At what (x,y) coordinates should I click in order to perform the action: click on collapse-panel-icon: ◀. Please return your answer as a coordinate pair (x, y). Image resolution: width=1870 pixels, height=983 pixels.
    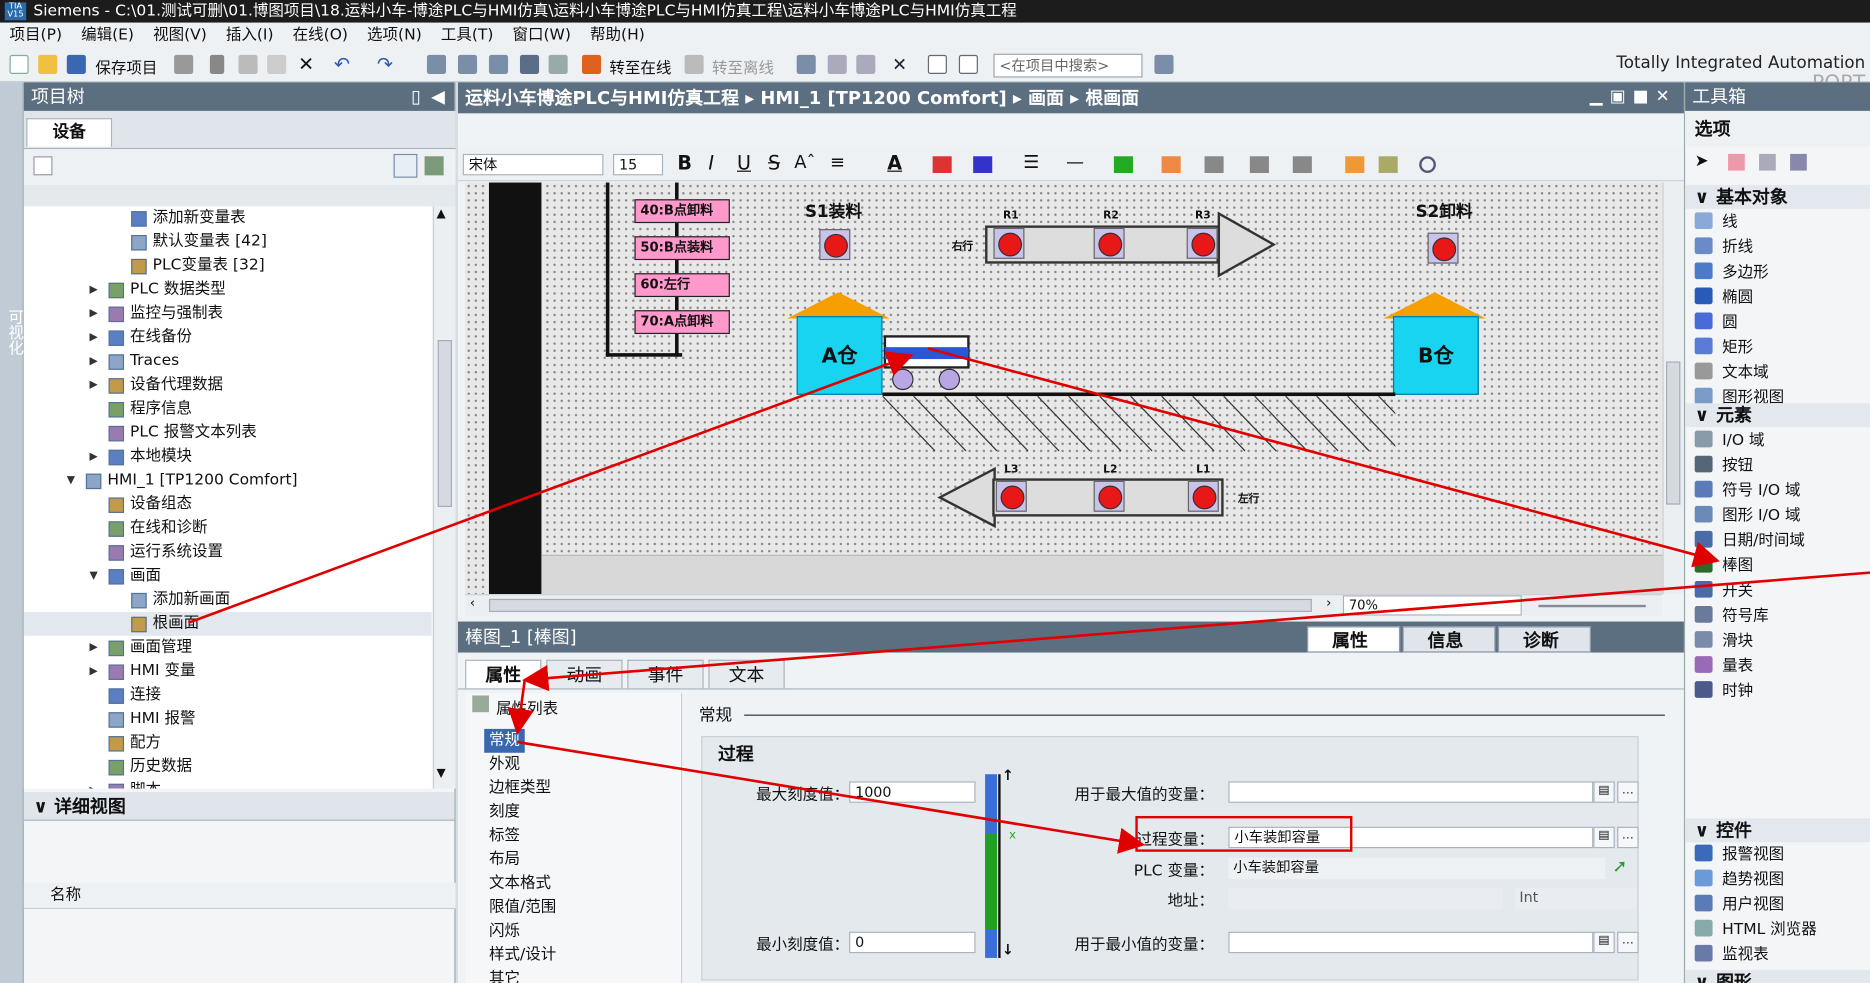
    Looking at the image, I should click on (438, 96).